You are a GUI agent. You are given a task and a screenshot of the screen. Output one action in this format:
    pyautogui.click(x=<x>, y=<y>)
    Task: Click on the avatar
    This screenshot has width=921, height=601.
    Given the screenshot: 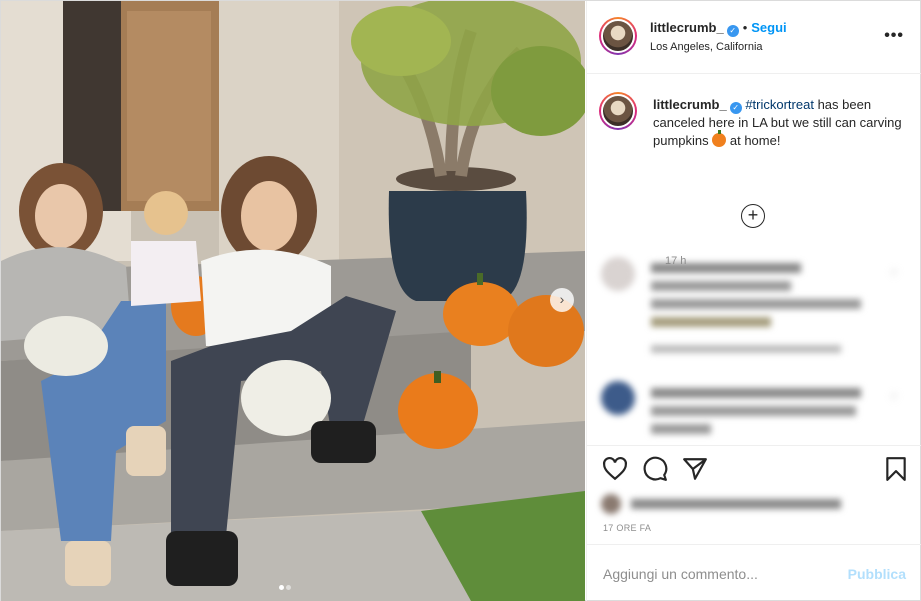 What is the action you would take?
    pyautogui.click(x=618, y=36)
    